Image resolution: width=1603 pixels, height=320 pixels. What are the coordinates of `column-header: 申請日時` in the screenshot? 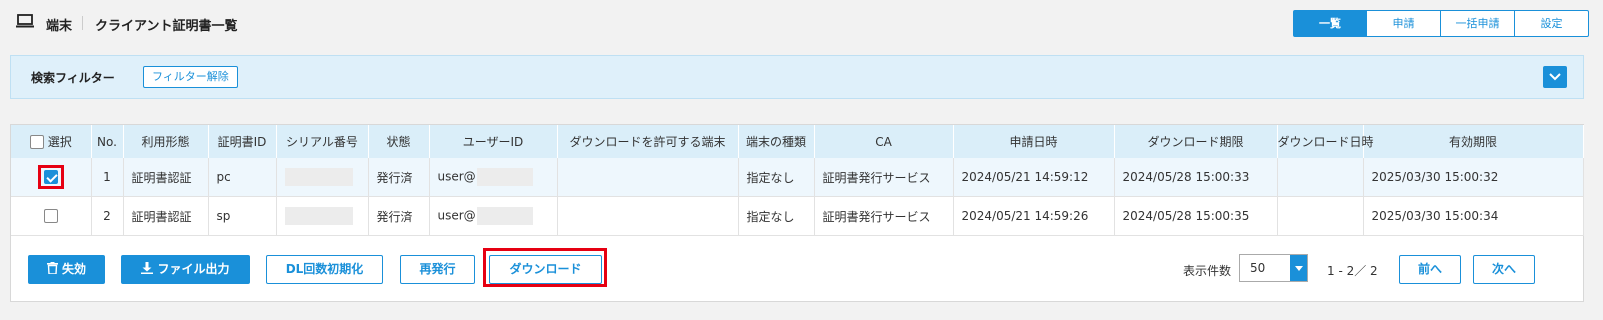 It's located at (1034, 141).